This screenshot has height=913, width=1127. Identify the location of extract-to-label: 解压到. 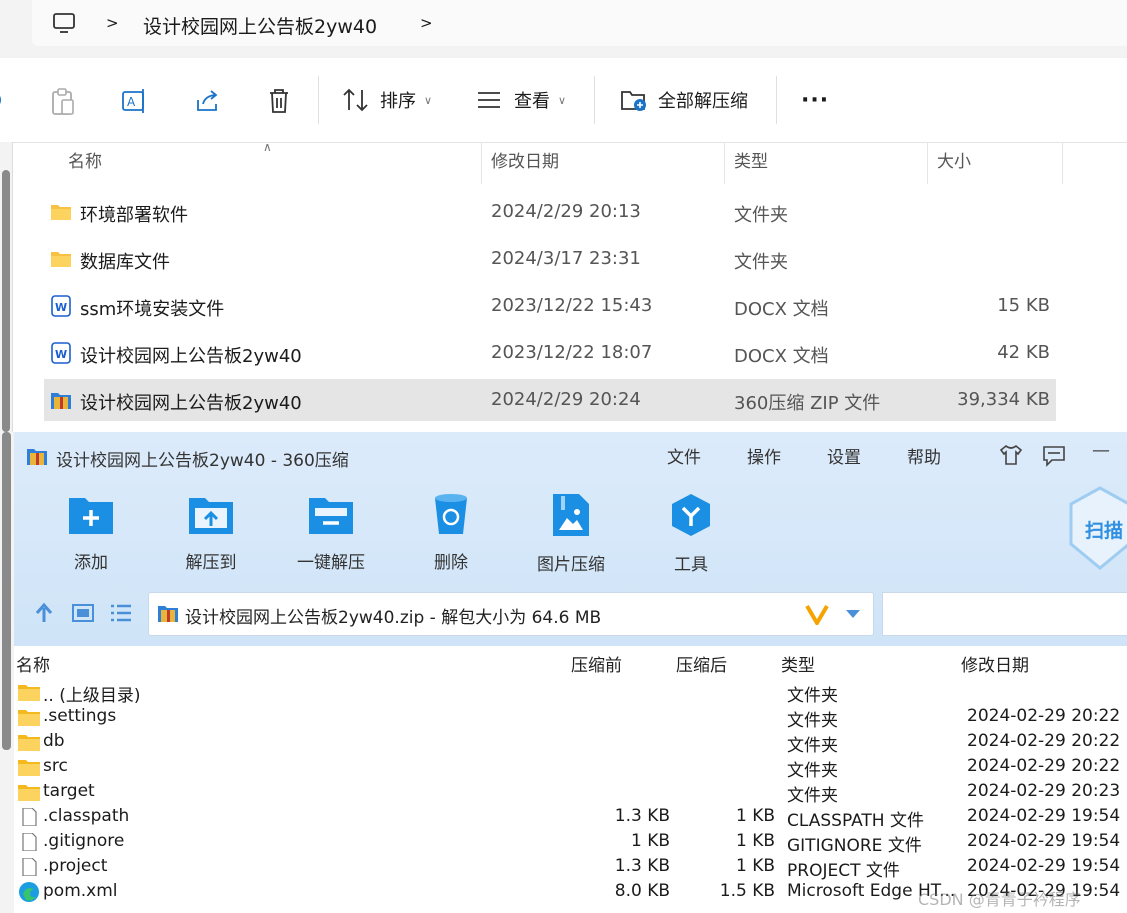
(211, 563).